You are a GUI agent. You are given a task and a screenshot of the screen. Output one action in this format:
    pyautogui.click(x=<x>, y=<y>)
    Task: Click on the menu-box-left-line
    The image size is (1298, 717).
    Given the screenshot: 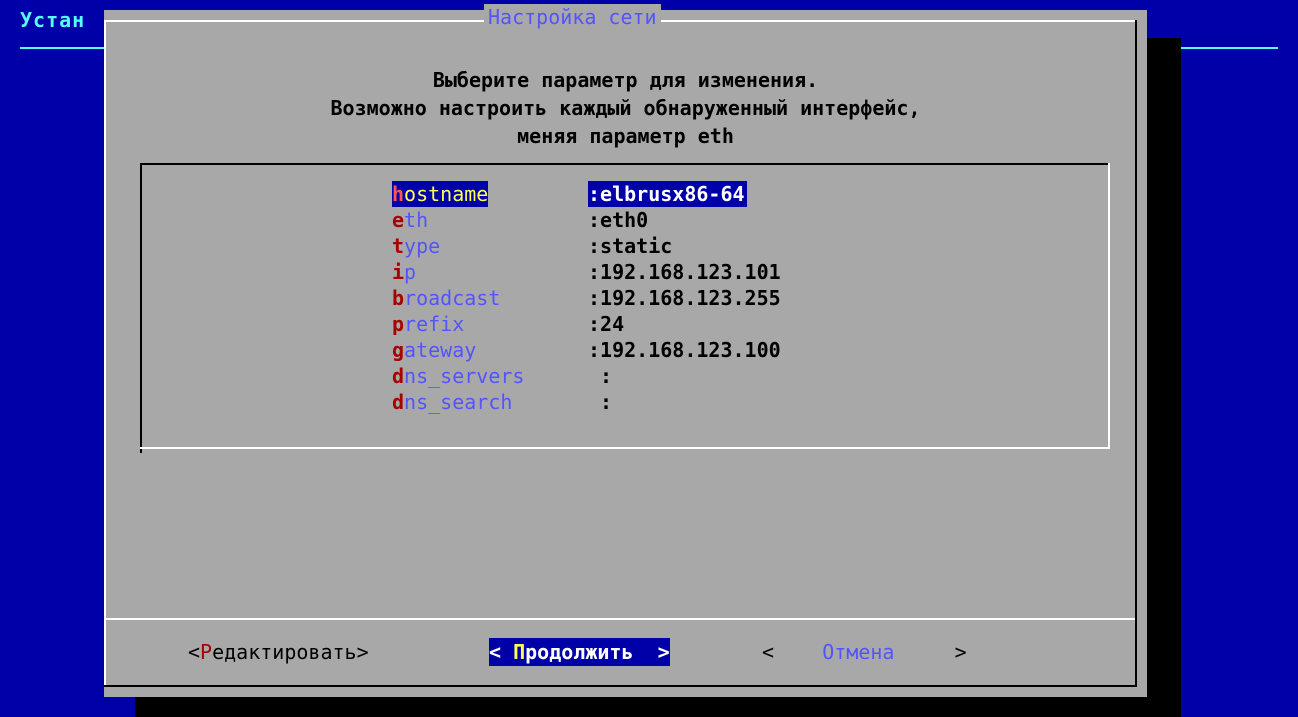 What is the action you would take?
    pyautogui.click(x=141, y=308)
    